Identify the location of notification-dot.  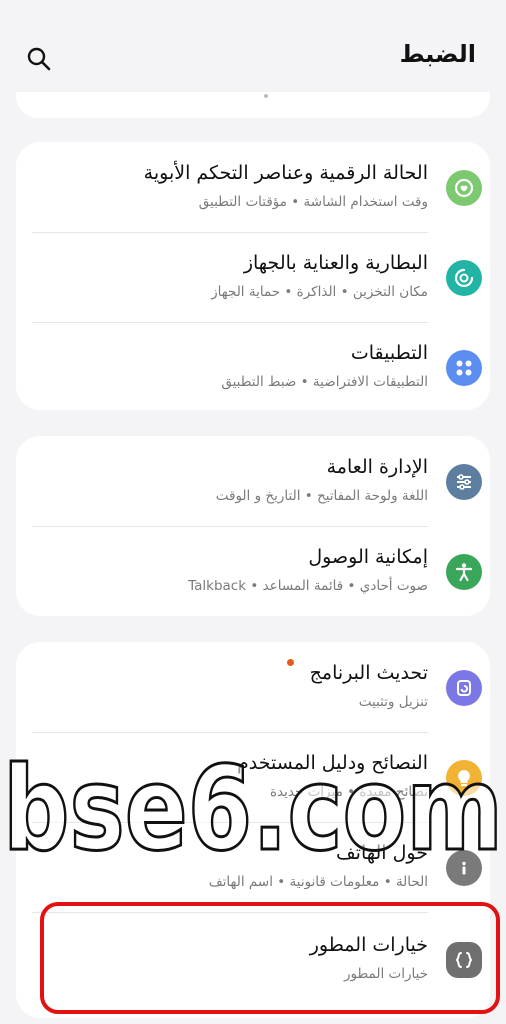
(290, 662).